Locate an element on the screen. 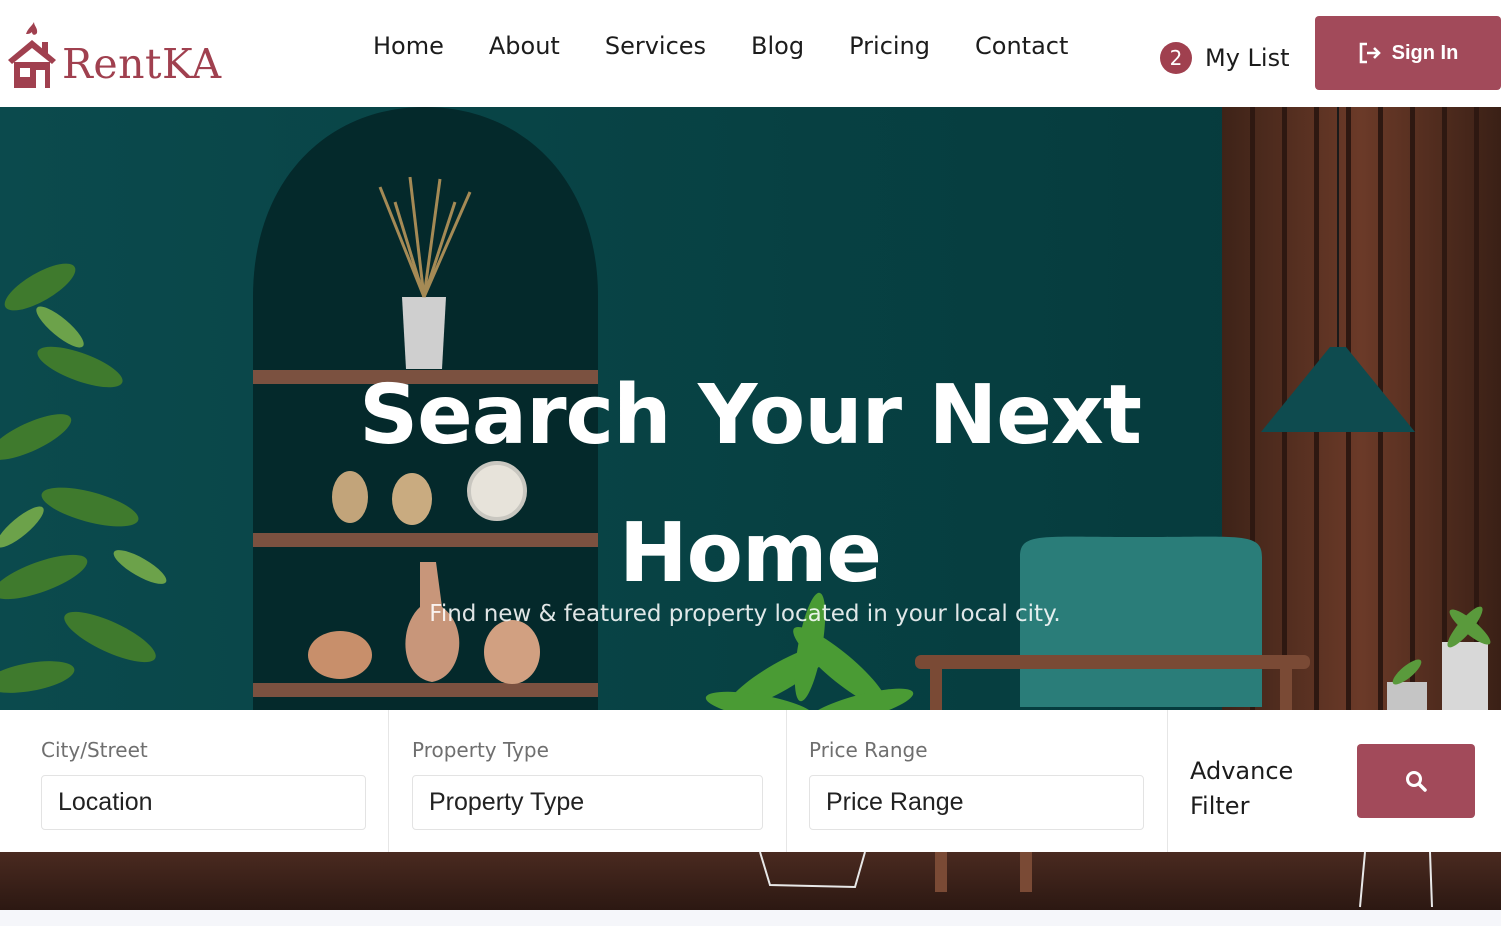 This screenshot has height=926, width=1501. nav-about: About is located at coordinates (524, 46).